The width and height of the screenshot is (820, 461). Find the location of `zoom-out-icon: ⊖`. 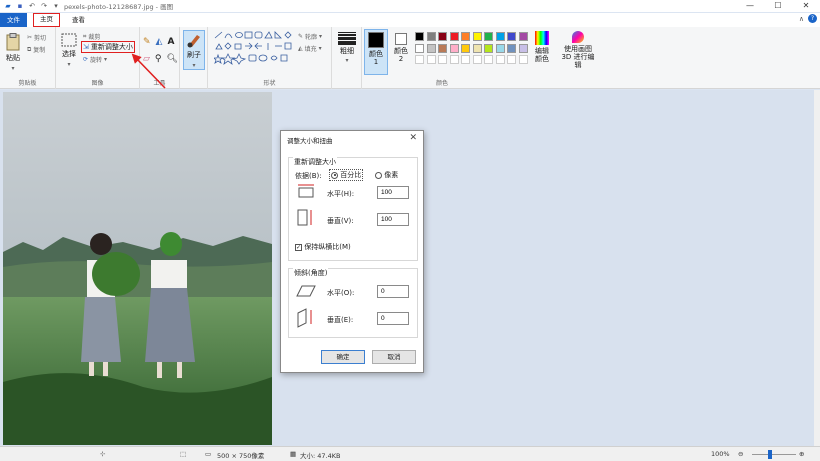

zoom-out-icon: ⊖ is located at coordinates (740, 454).